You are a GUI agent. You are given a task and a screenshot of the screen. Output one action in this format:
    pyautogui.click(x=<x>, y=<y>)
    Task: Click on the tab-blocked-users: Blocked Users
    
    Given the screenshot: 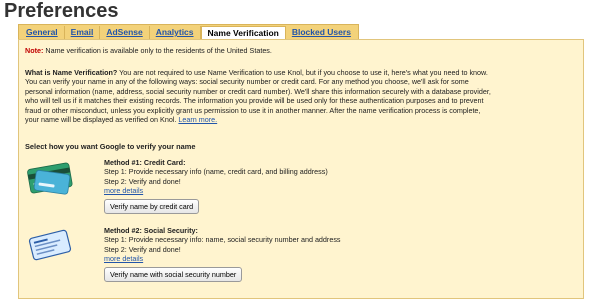 What is the action you would take?
    pyautogui.click(x=321, y=33)
    